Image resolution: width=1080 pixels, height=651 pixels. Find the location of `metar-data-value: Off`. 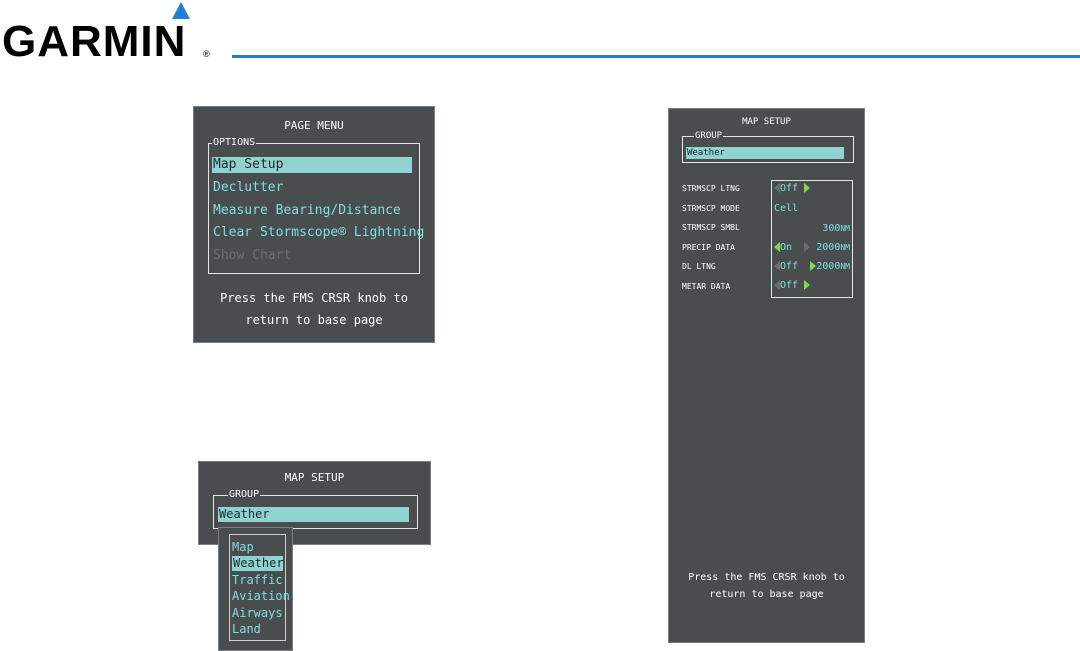

metar-data-value: Off is located at coordinates (789, 285).